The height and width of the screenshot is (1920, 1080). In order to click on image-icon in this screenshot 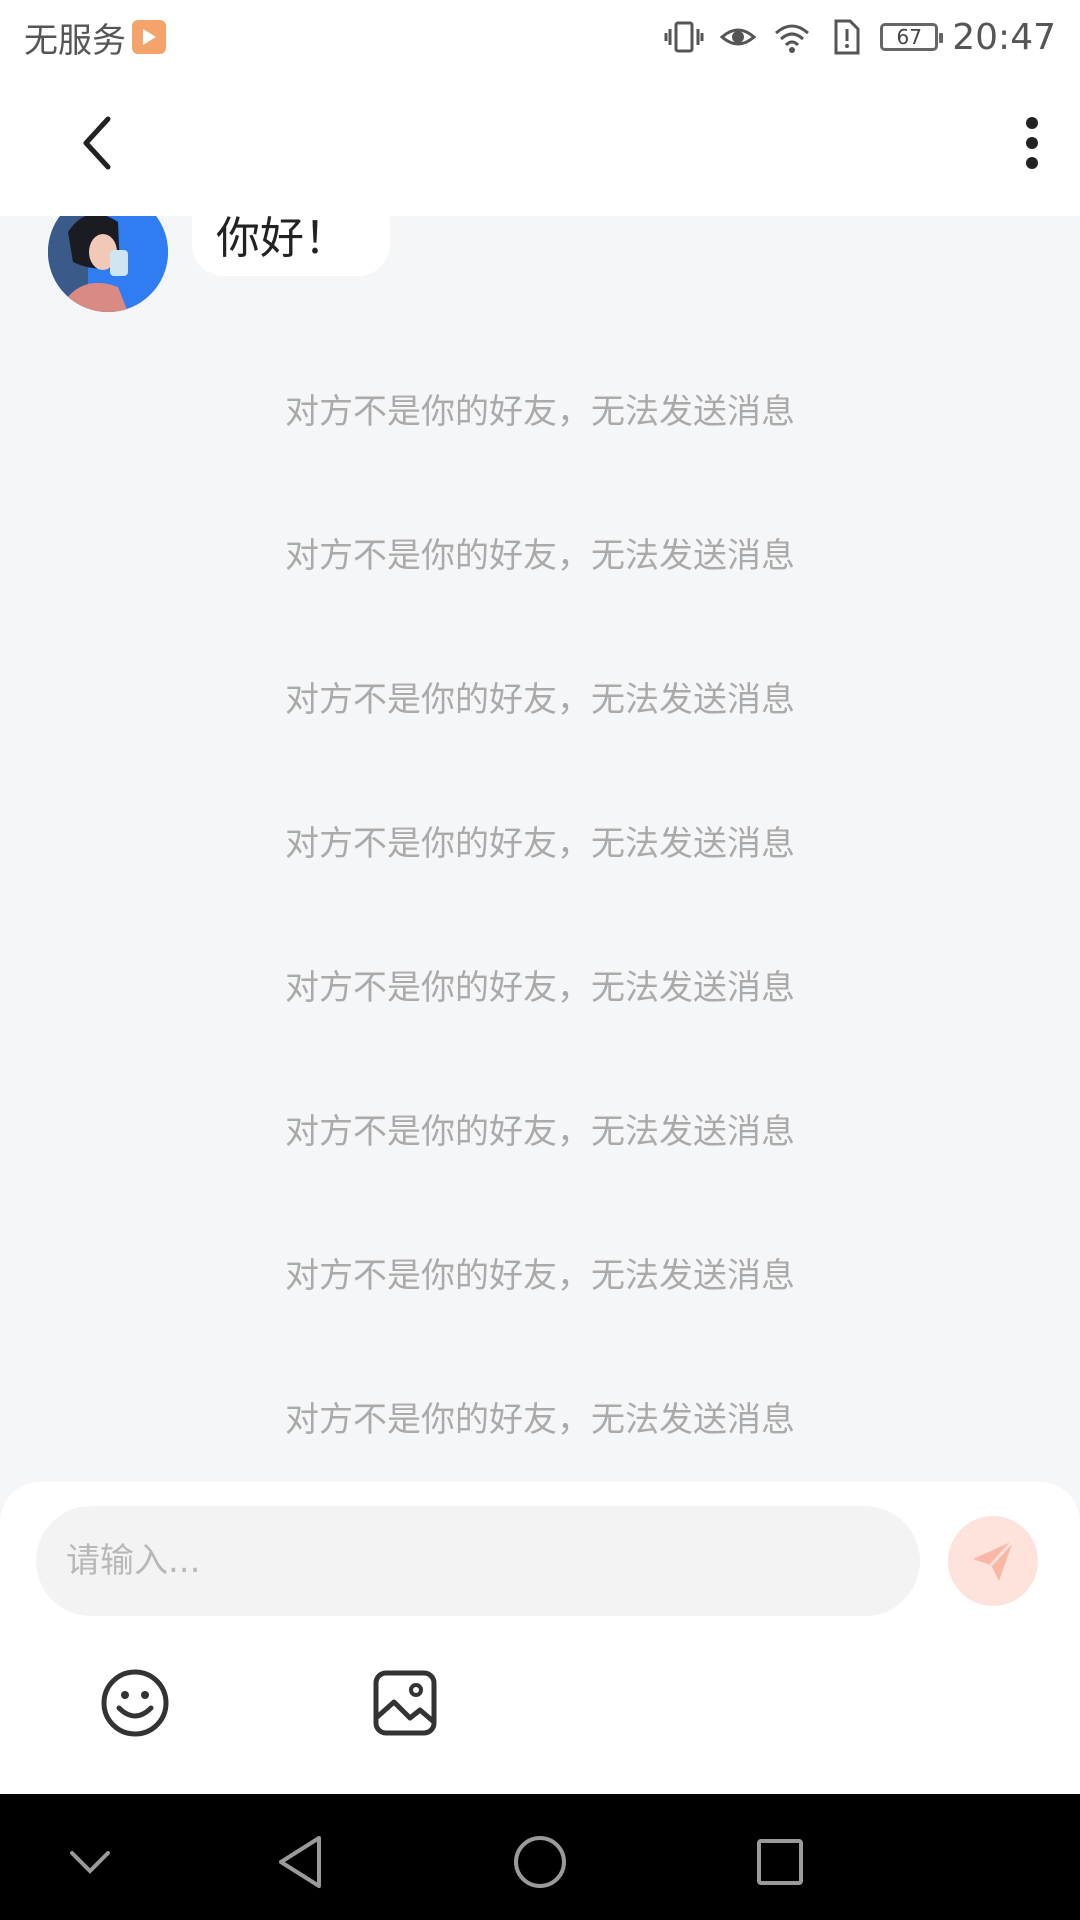, I will do `click(405, 1703)`.